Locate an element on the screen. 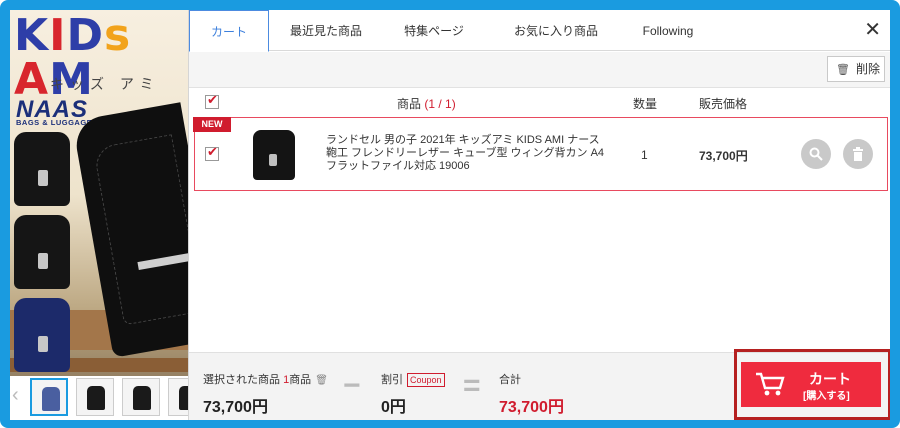 The height and width of the screenshot is (428, 900). thumbnail-strip: ‹ is located at coordinates (99, 398).